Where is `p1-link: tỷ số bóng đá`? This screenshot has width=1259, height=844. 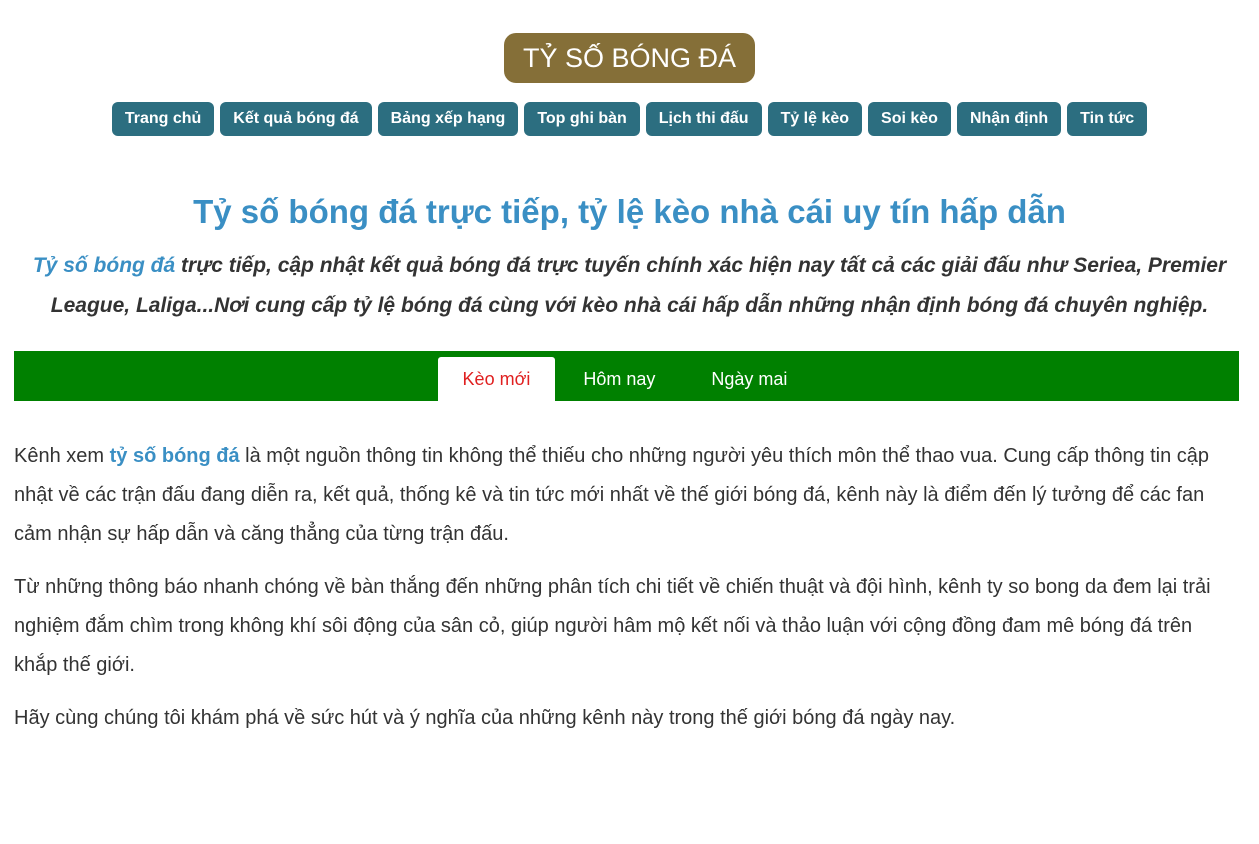
p1-link: tỷ số bóng đá is located at coordinates (175, 456).